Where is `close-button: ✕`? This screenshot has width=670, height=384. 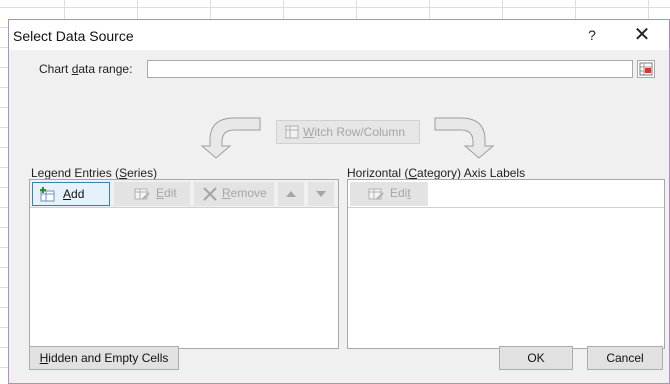 close-button: ✕ is located at coordinates (642, 35).